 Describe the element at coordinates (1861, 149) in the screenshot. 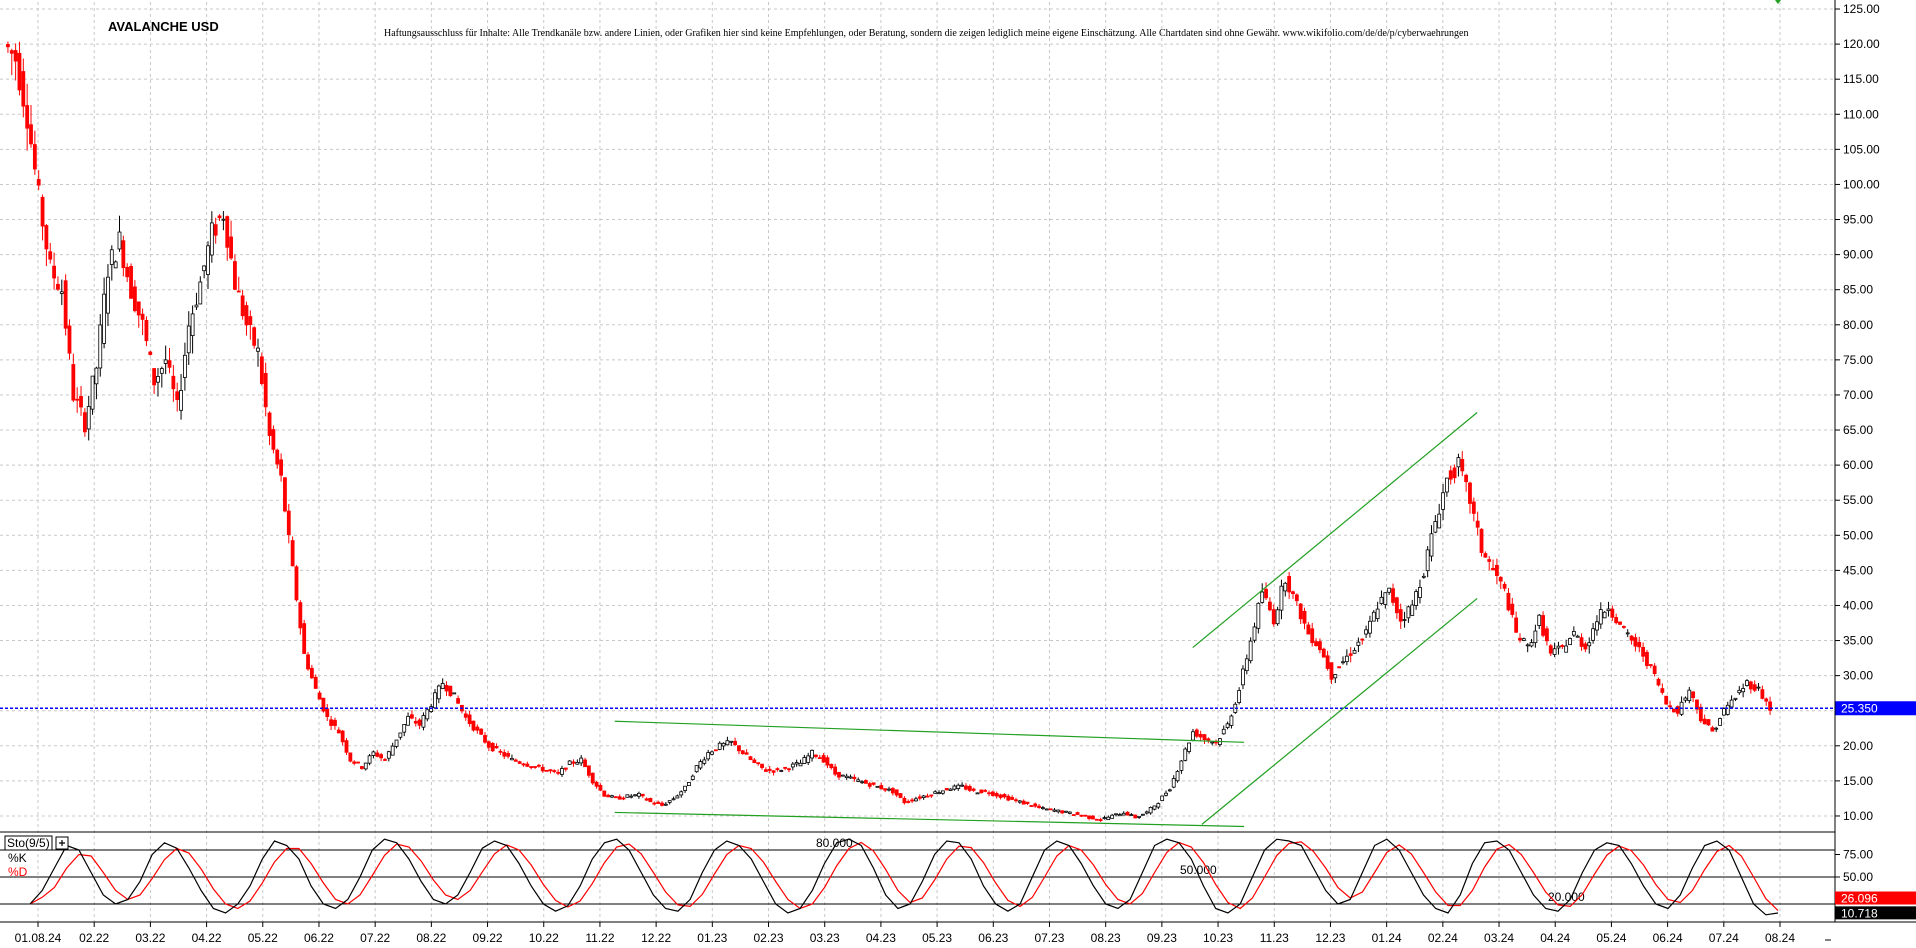

I see `y-tick-label: 105.00` at that location.